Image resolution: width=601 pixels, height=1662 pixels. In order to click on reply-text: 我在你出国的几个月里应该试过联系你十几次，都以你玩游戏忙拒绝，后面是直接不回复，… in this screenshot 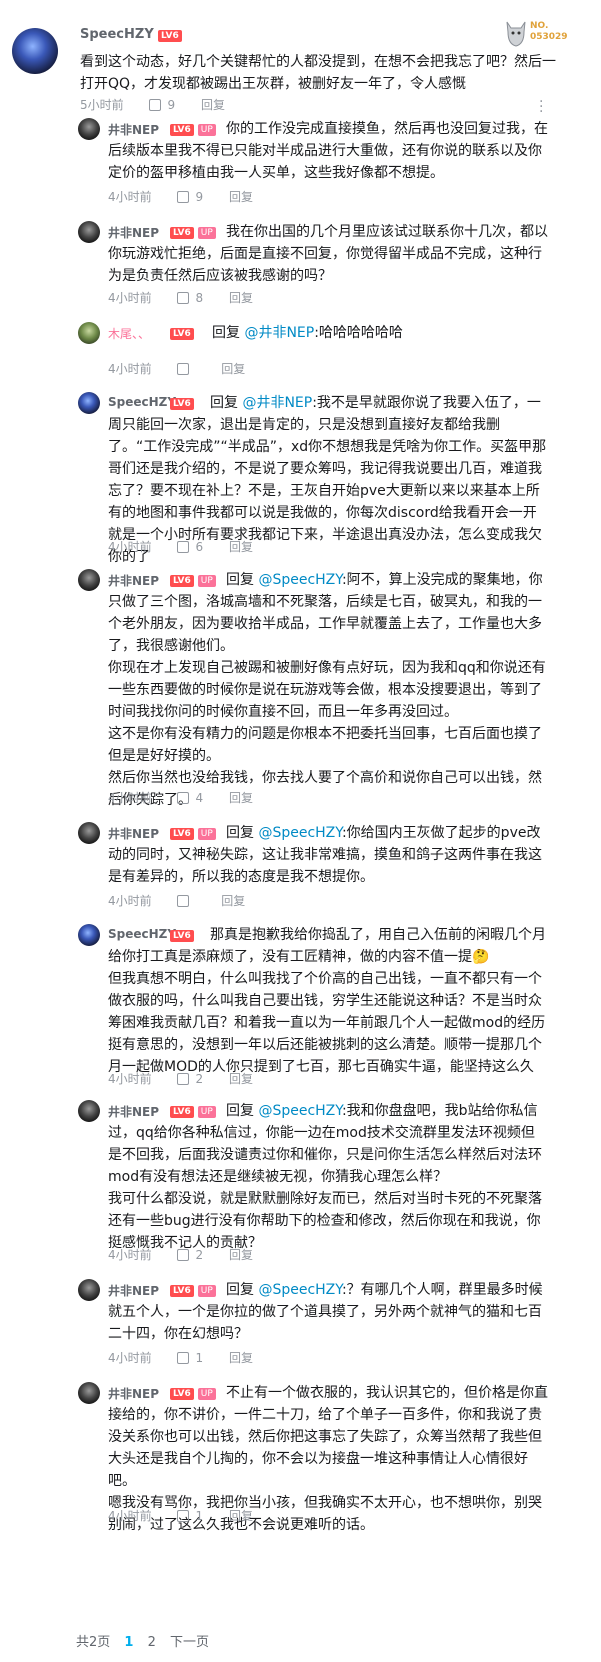, I will do `click(328, 254)`.